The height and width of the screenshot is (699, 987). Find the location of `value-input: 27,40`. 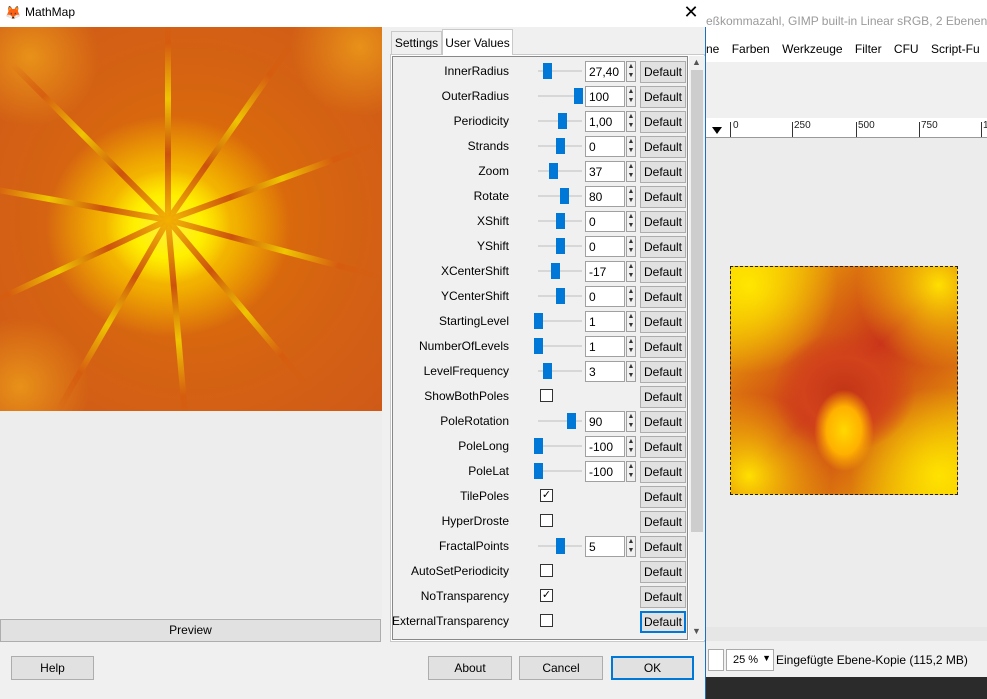

value-input: 27,40 is located at coordinates (605, 71).